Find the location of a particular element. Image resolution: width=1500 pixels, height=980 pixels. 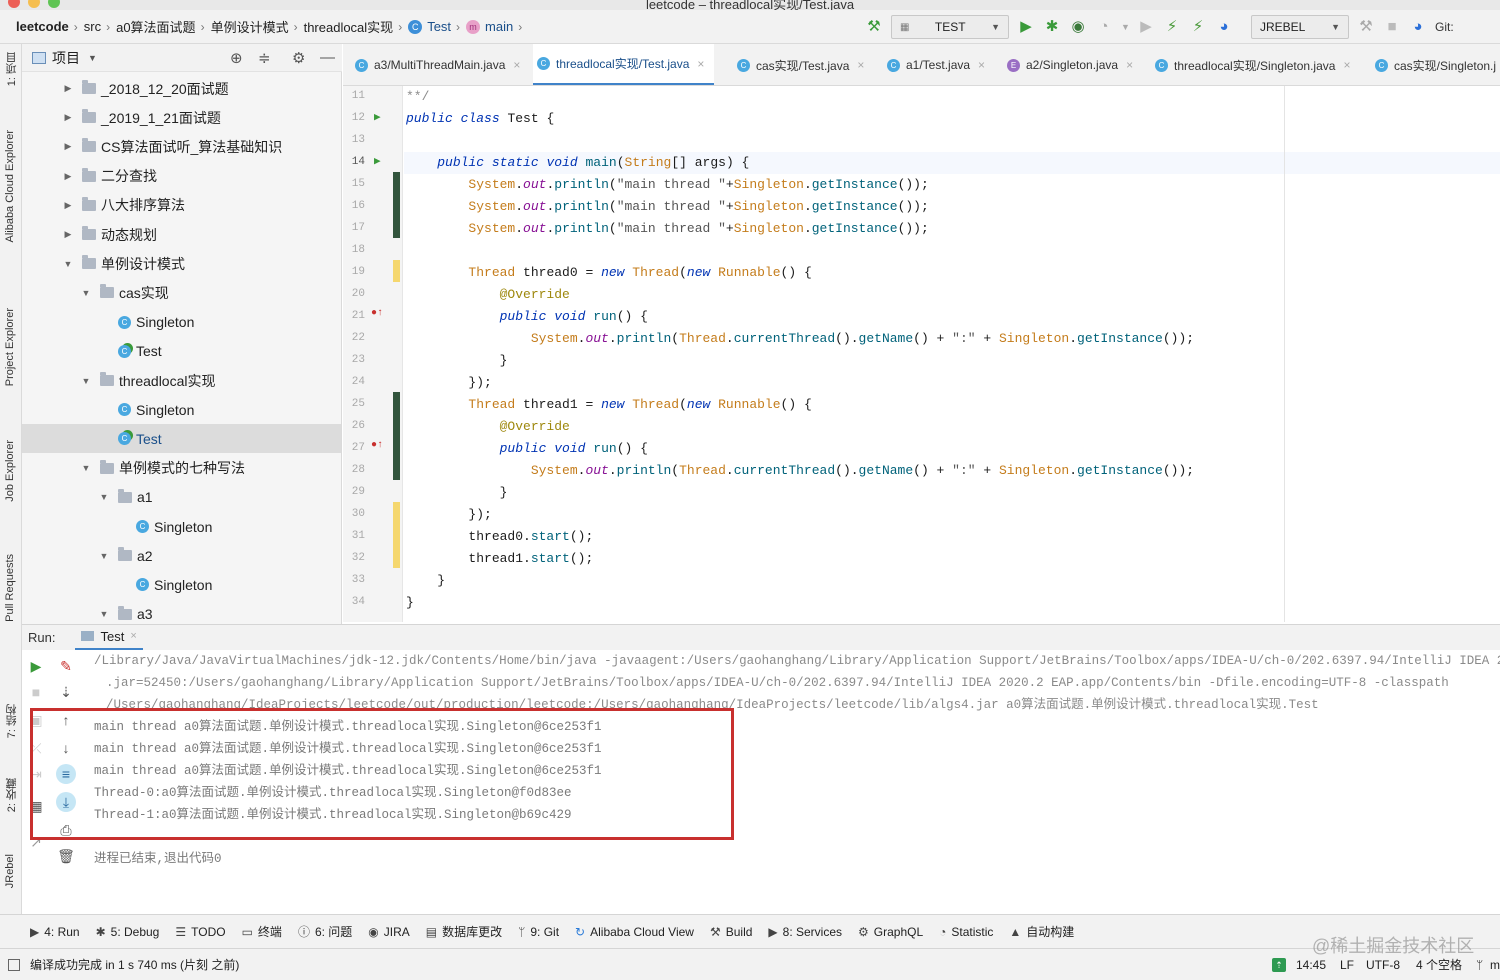

tree-item: ▶ 八大排序算法 is located at coordinates (181, 205).